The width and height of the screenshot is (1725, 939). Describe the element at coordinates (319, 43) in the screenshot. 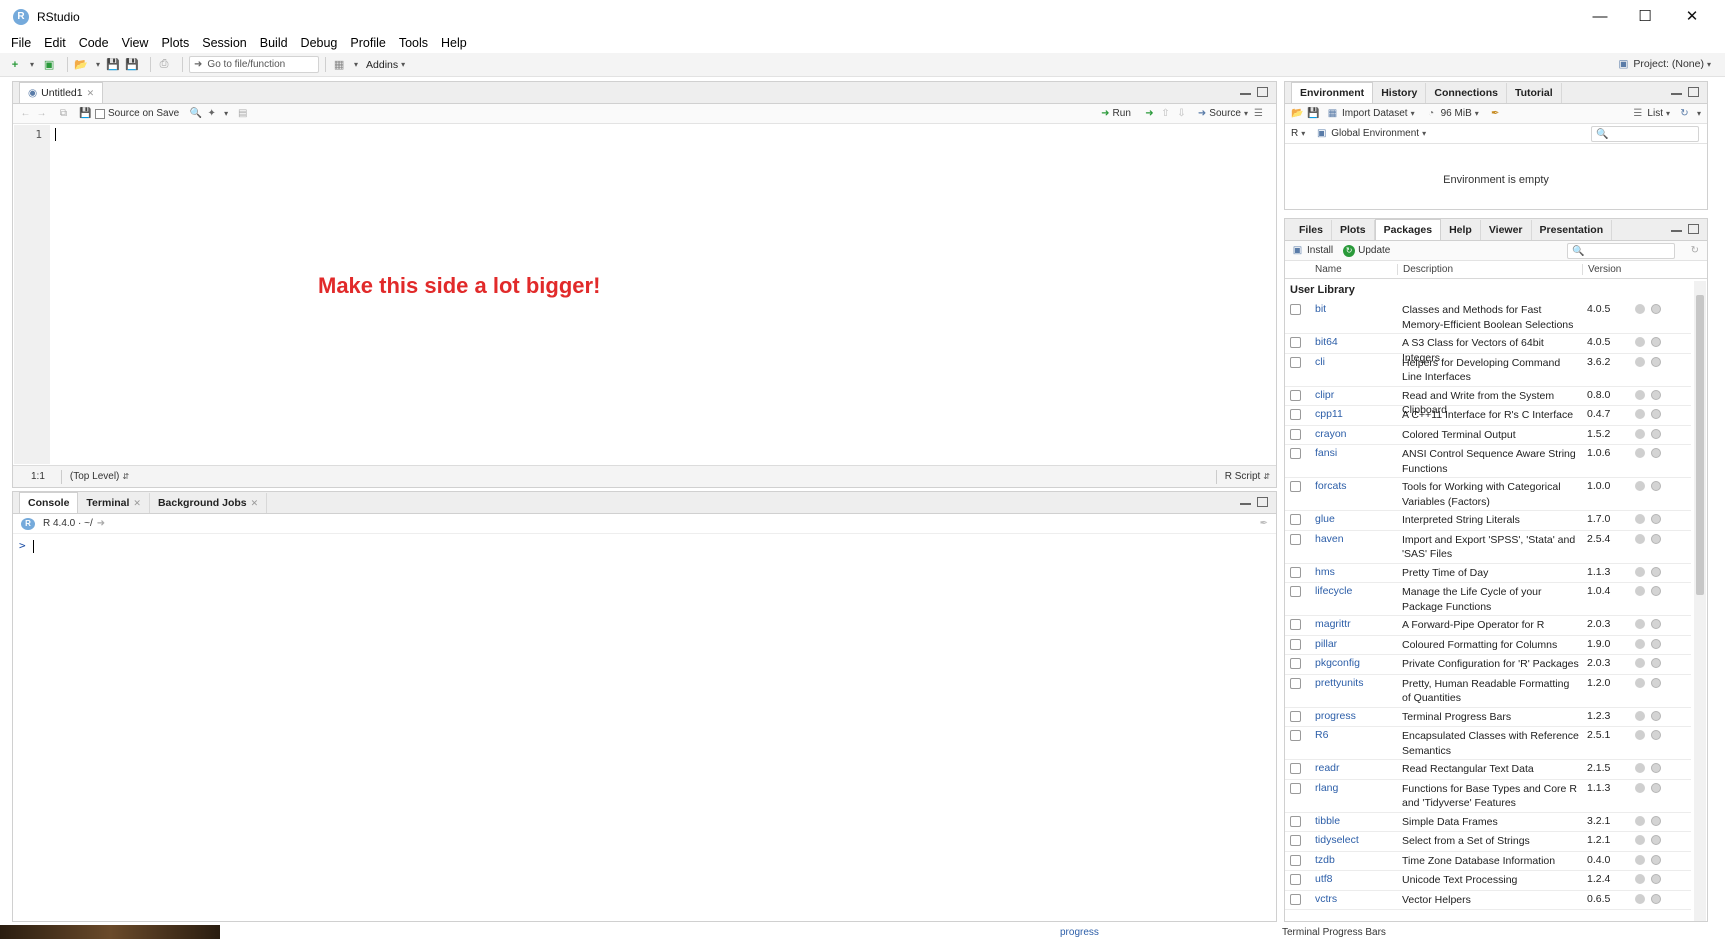

I see `menu-debug: Debug` at that location.